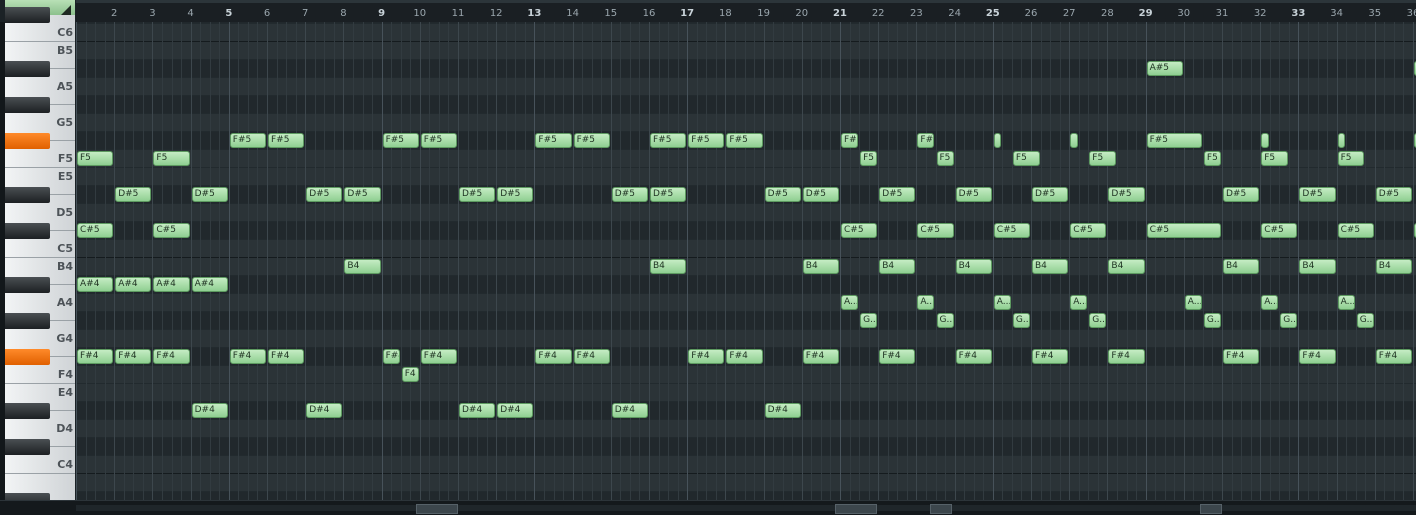 The width and height of the screenshot is (1416, 515). Describe the element at coordinates (1164, 68) in the screenshot. I see `note: A#5` at that location.